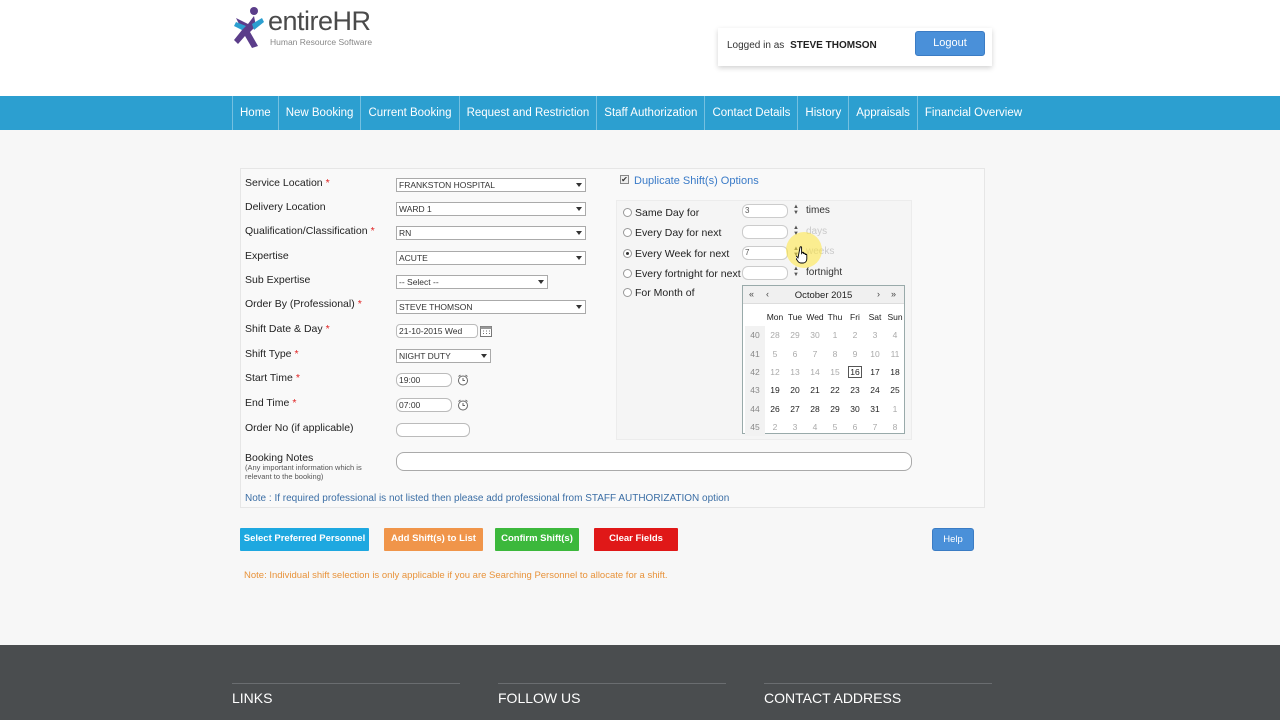 The image size is (1280, 720). Describe the element at coordinates (285, 207) in the screenshot. I see `delivery-location-label: Delivery Location` at that location.